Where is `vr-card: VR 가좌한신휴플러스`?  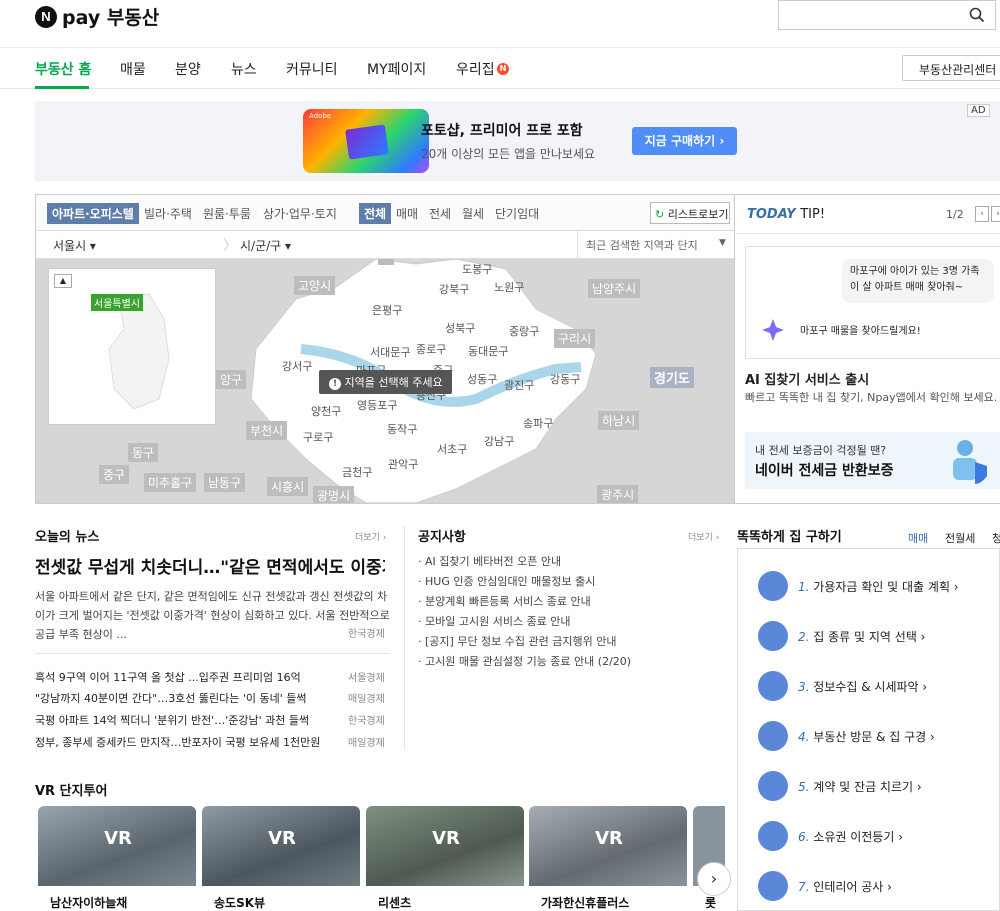 vr-card: VR 가좌한신휴플러스 is located at coordinates (608, 858).